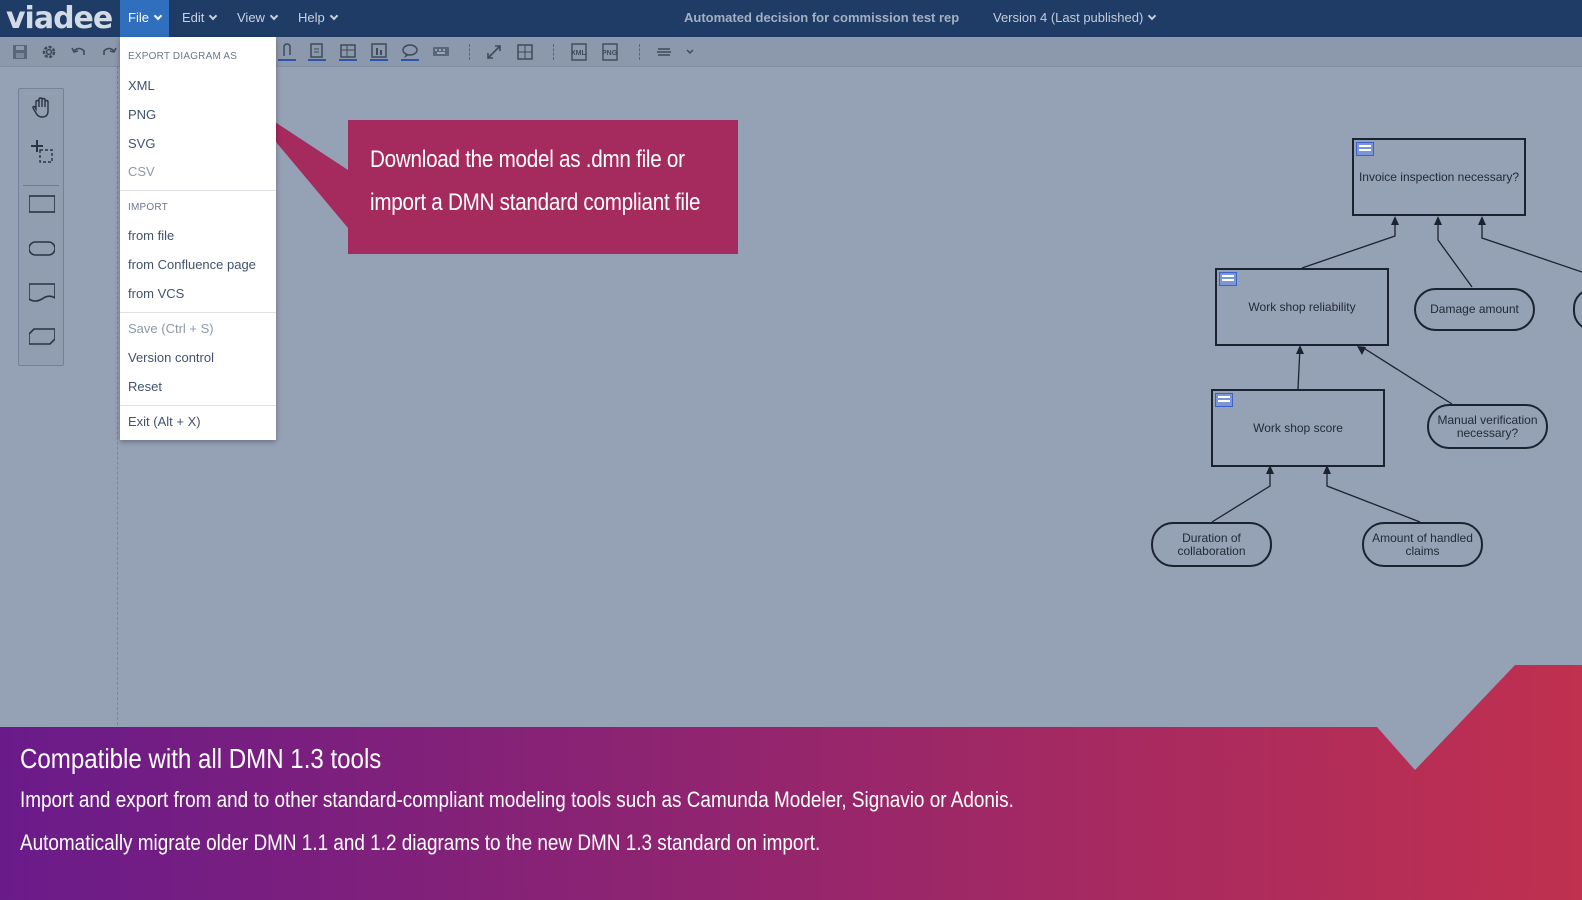  Describe the element at coordinates (141, 85) in the screenshot. I see `menu-item-export-xml: XML` at that location.